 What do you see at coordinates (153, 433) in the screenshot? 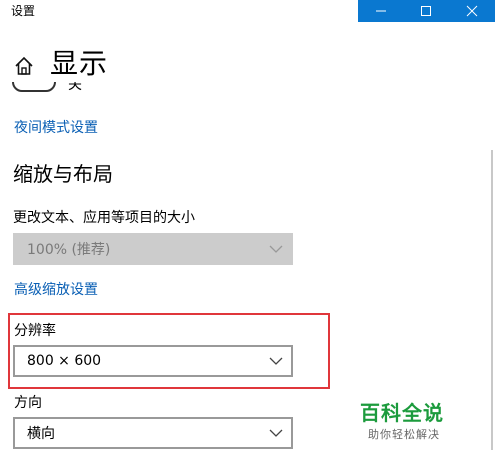
I see `orientation-dropdown: 横向` at bounding box center [153, 433].